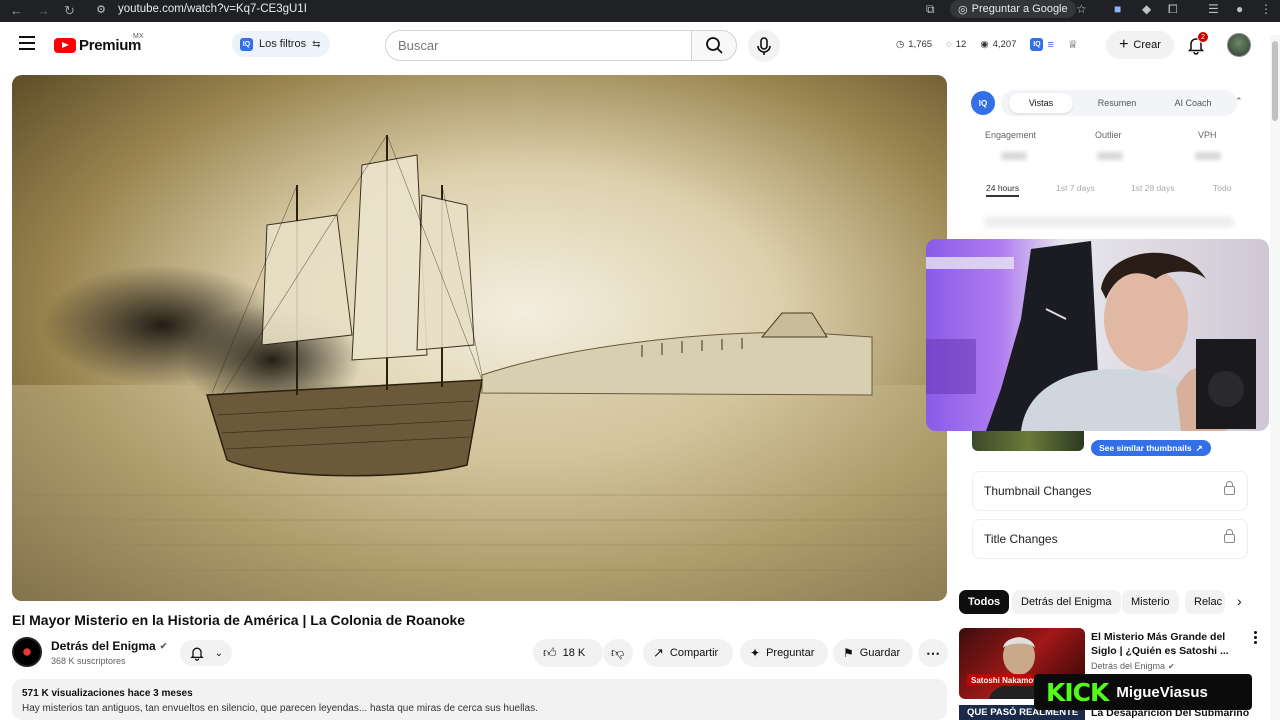  I want to click on bookmark-star-icon: ☆, so click(1081, 9).